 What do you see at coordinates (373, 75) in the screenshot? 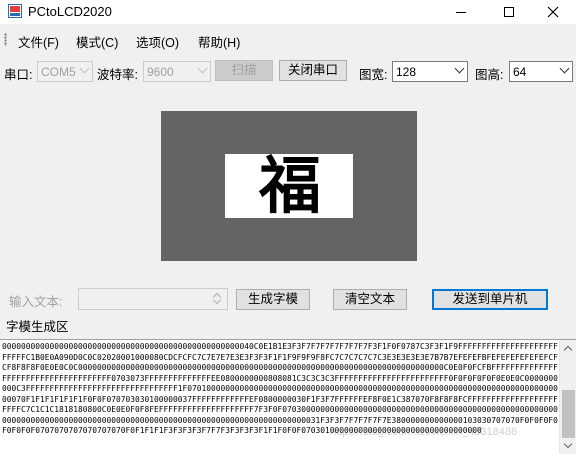
I see `width-label: 图宽:` at bounding box center [373, 75].